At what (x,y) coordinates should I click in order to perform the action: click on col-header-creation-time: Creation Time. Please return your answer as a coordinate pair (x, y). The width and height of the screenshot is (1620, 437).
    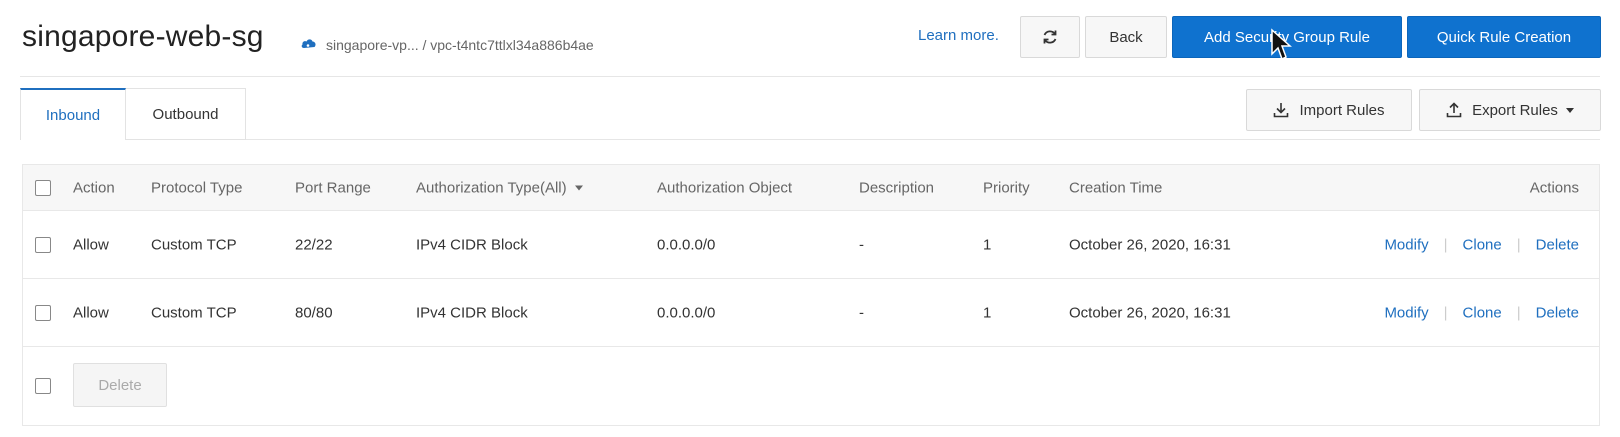
    Looking at the image, I should click on (1116, 187).